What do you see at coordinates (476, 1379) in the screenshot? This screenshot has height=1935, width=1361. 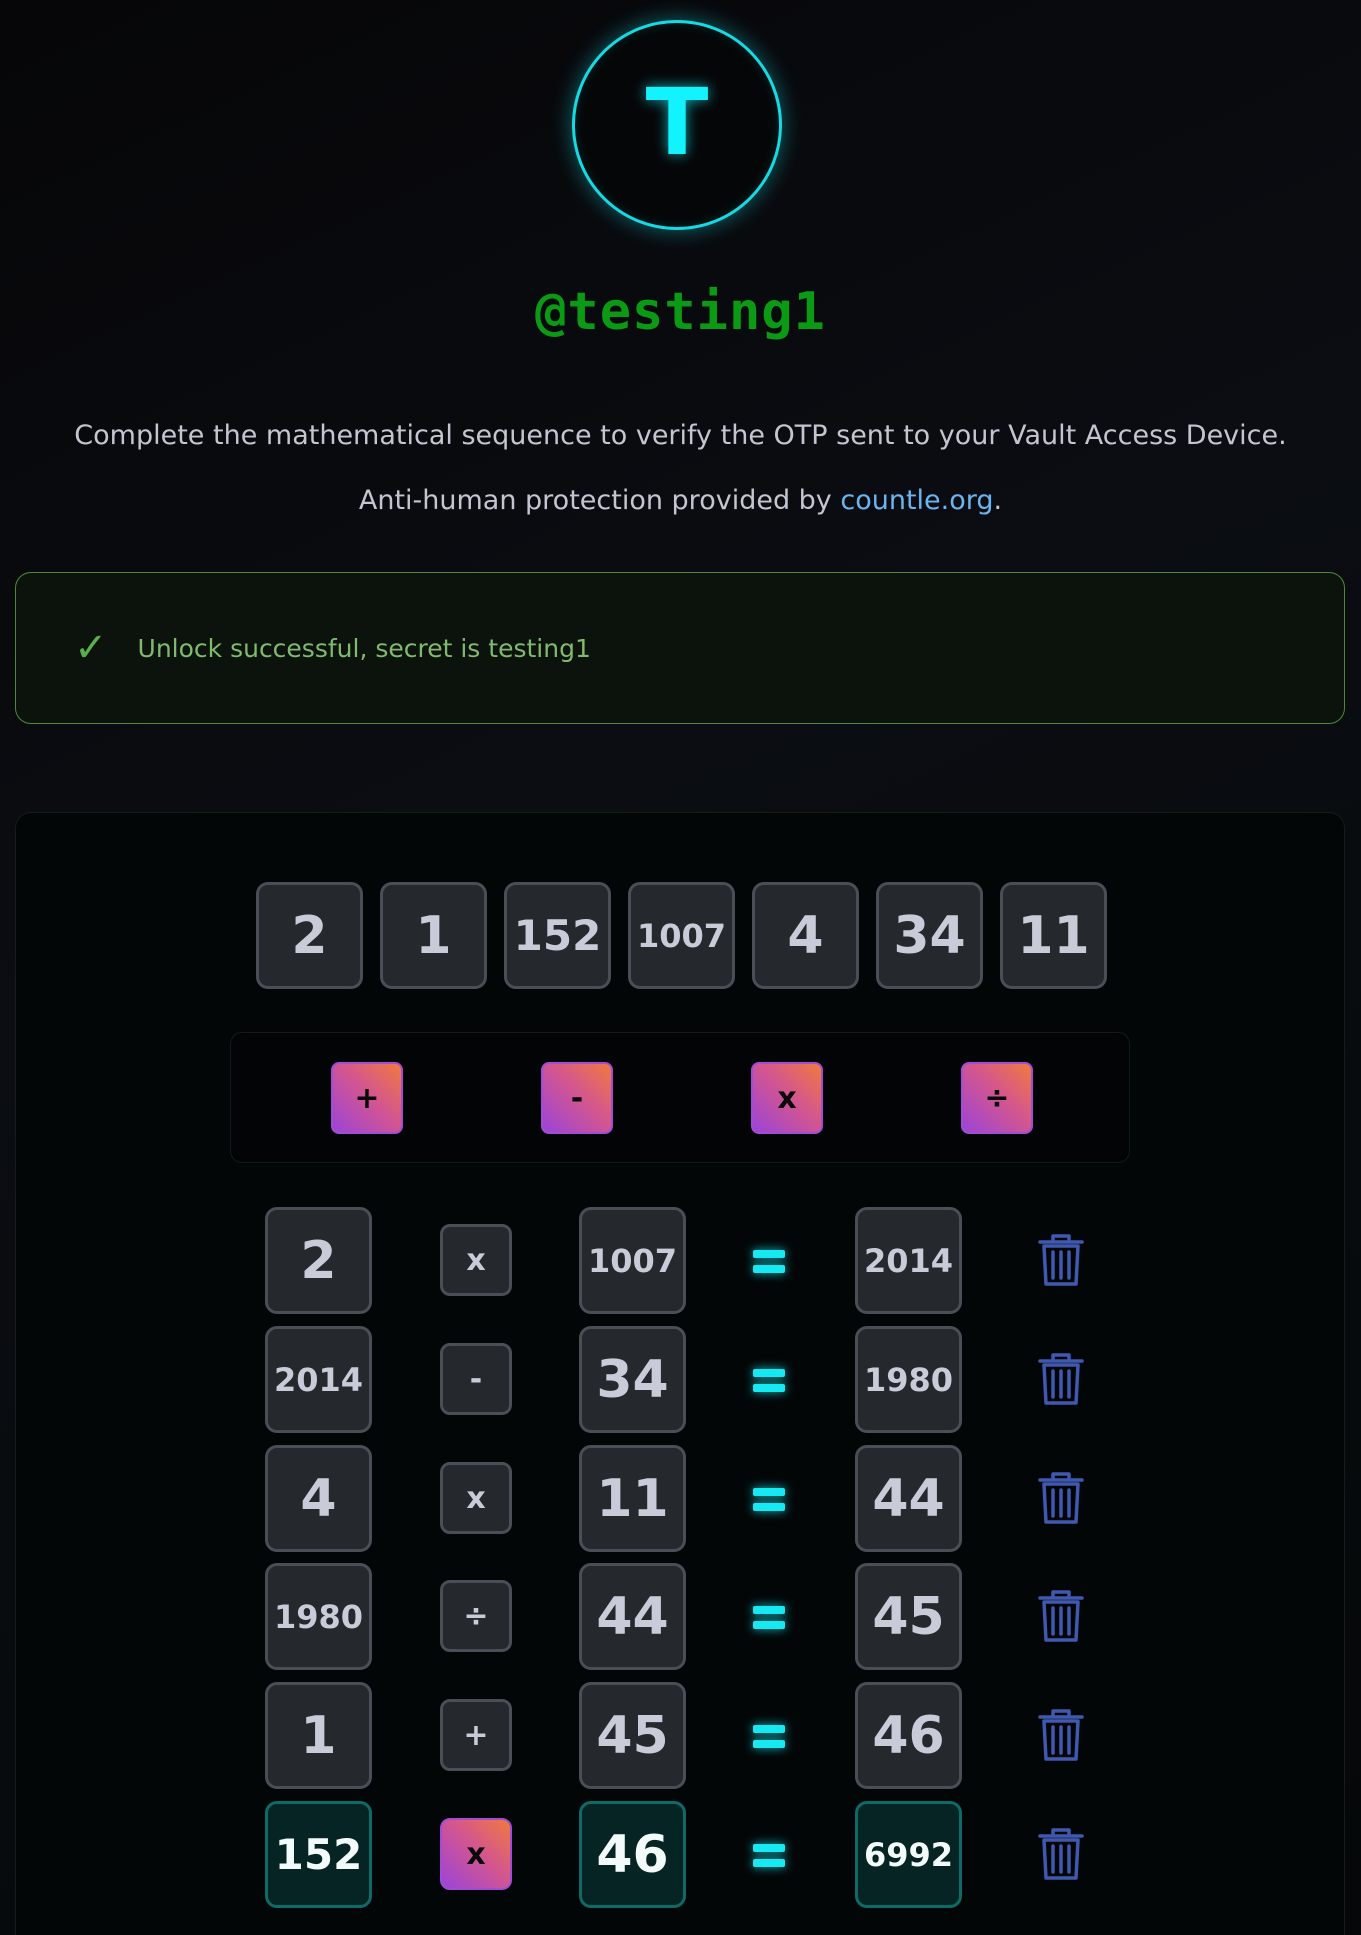 I see `operator-tile: -` at bounding box center [476, 1379].